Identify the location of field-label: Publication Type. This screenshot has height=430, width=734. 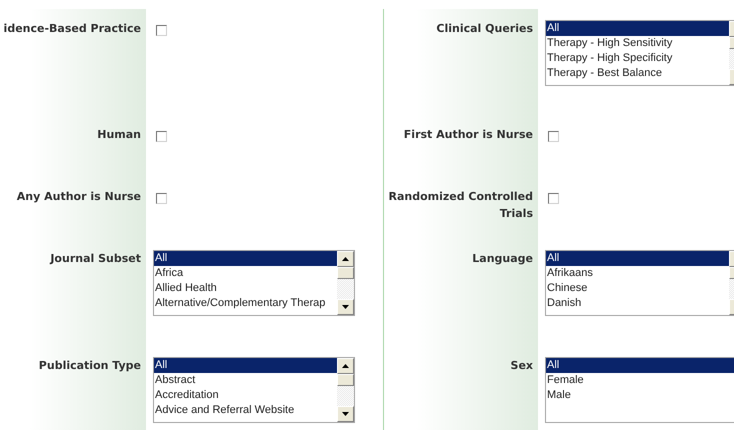
(89, 366).